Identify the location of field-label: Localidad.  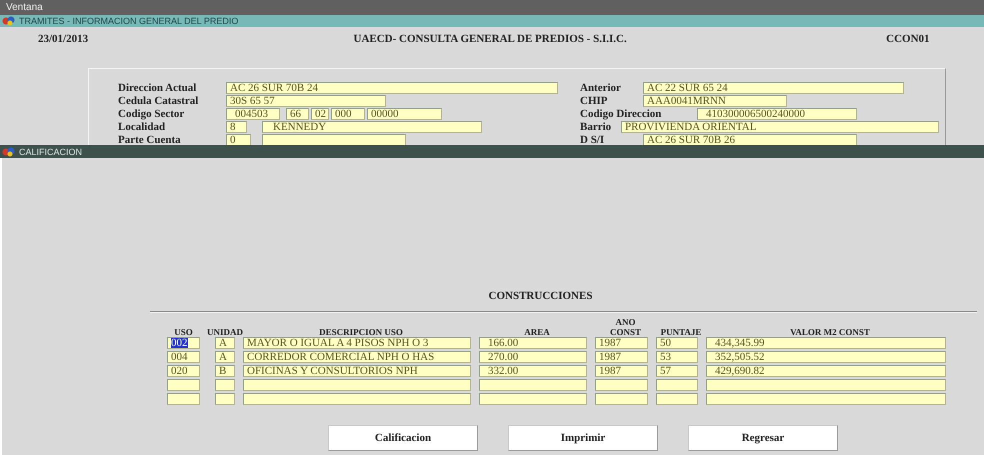
(142, 126).